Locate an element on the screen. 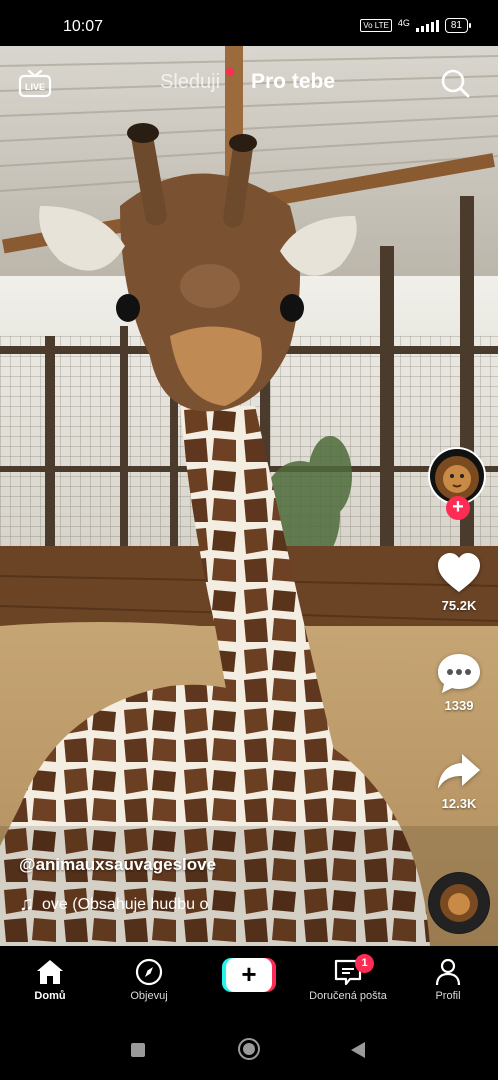  music-title: ove (Obsahuje hudbu o is located at coordinates (125, 904).